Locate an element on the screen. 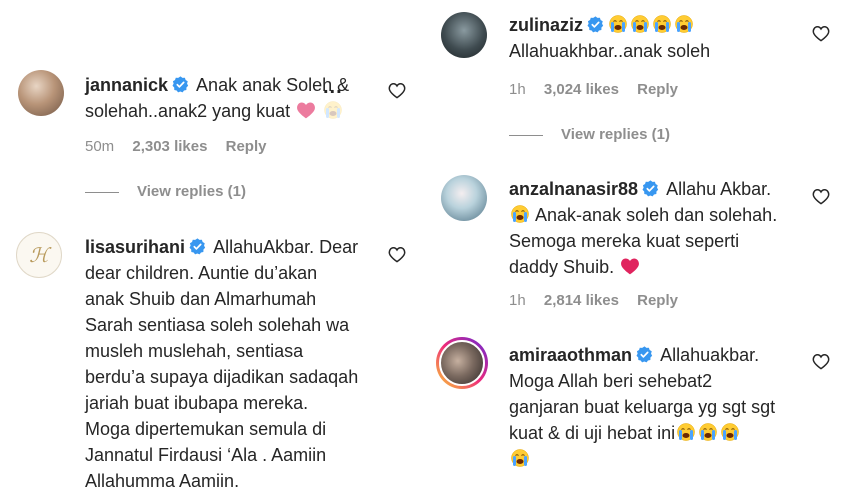  comment-time: 50m is located at coordinates (100, 146).